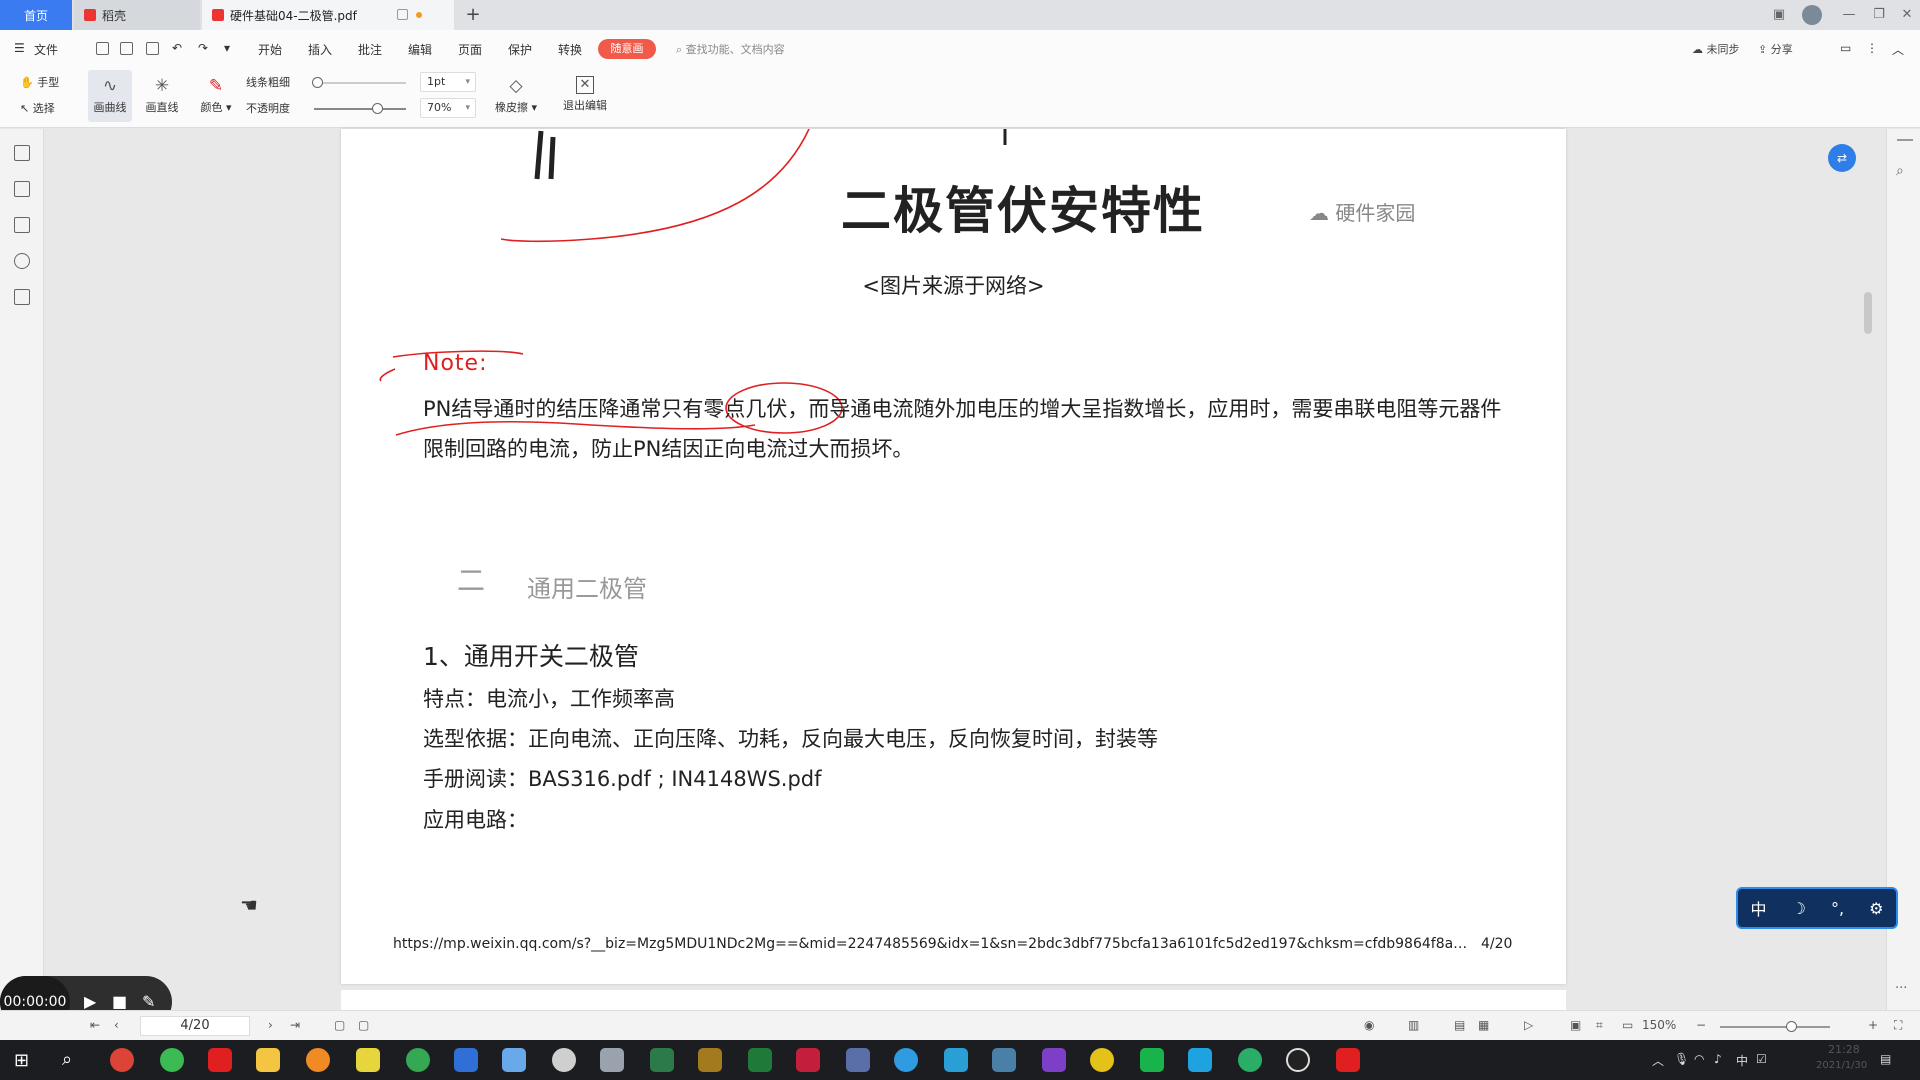 The width and height of the screenshot is (1920, 1080). Describe the element at coordinates (110, 96) in the screenshot. I see `draw-curve-button: ∿ 画曲线` at that location.